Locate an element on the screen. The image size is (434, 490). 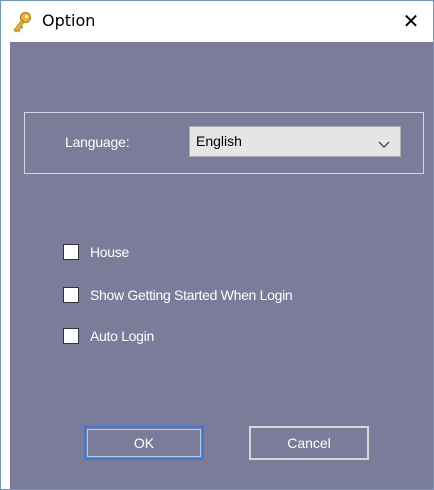
language-group: Language: English is located at coordinates (224, 143).